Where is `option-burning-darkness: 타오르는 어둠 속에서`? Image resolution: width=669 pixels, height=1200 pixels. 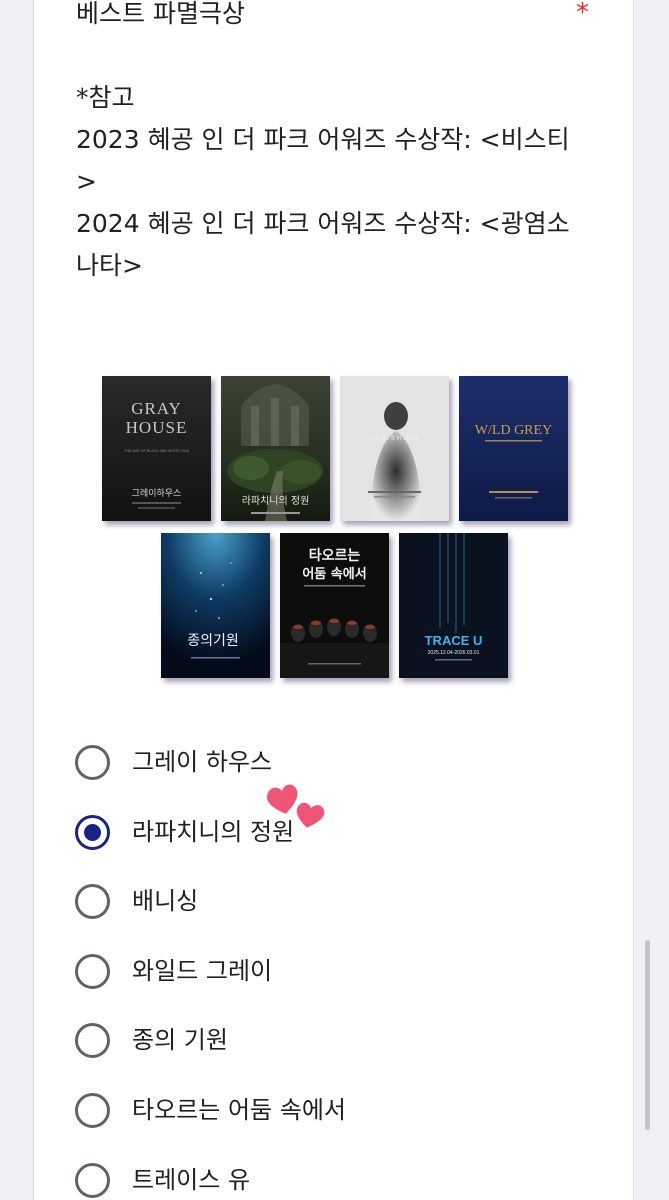
option-burning-darkness: 타오르는 어둠 속에서 is located at coordinates (275, 1110).